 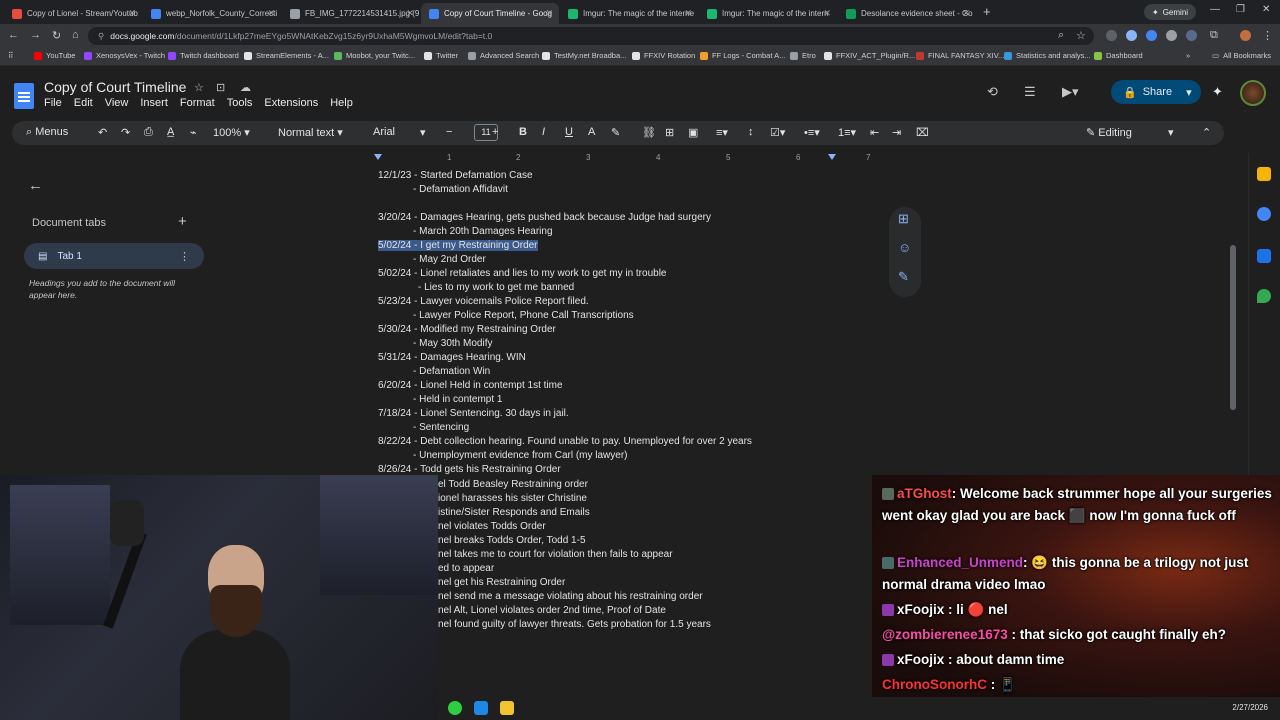 I want to click on back-icon: ←, so click(x=13, y=35).